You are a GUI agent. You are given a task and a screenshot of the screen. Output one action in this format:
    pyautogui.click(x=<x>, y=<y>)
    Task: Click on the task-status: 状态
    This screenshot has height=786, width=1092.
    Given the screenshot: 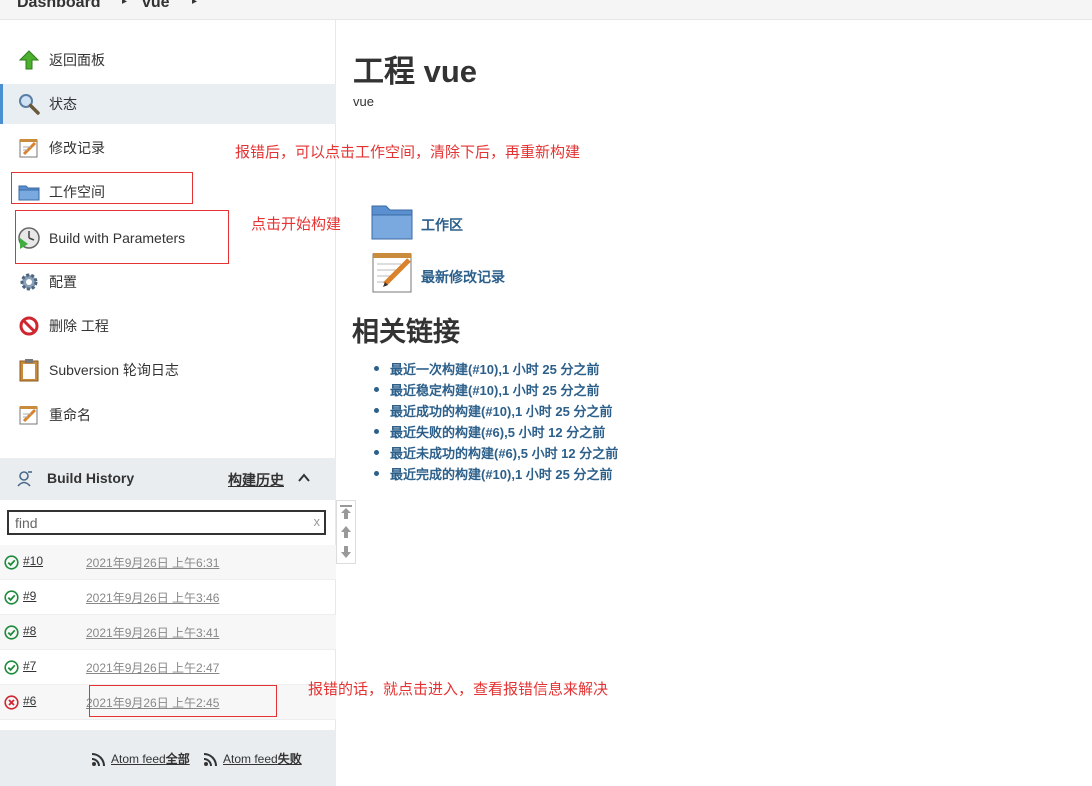 What is the action you would take?
    pyautogui.click(x=168, y=104)
    